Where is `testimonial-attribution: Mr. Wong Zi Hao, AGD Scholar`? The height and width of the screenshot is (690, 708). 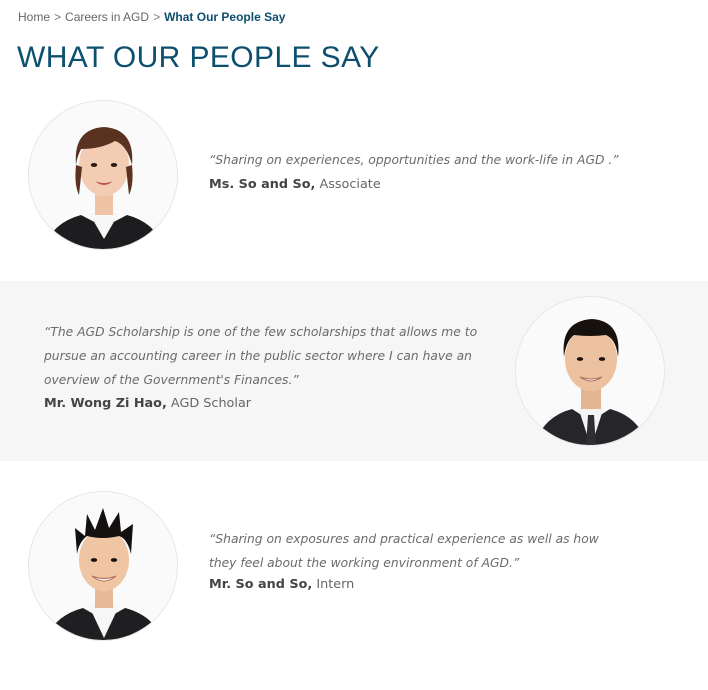 testimonial-attribution: Mr. Wong Zi Hao, AGD Scholar is located at coordinates (147, 404).